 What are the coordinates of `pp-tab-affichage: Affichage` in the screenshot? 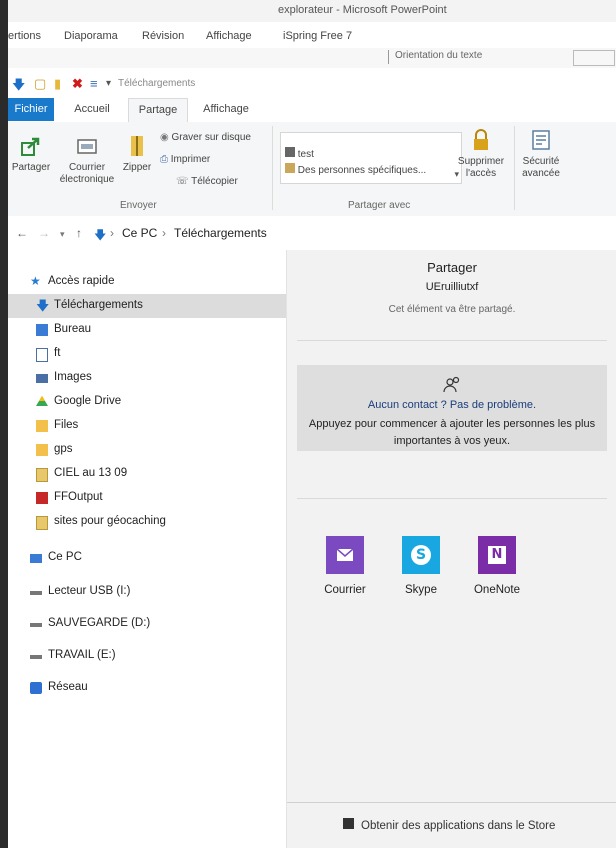 It's located at (229, 36).